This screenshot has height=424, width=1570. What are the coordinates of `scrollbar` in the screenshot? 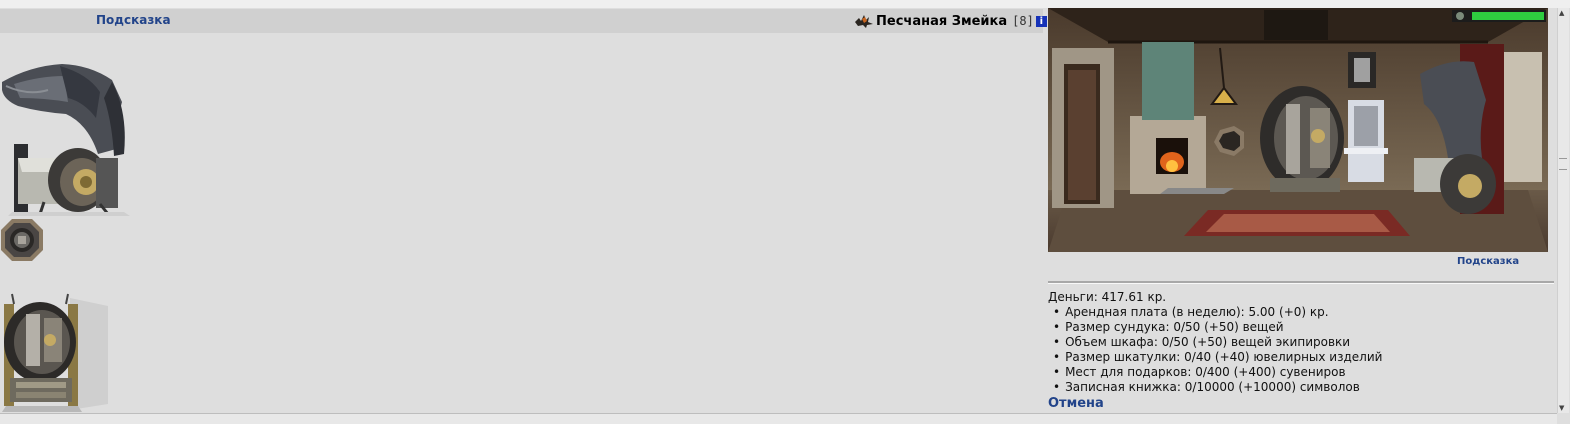 It's located at (1563, 210).